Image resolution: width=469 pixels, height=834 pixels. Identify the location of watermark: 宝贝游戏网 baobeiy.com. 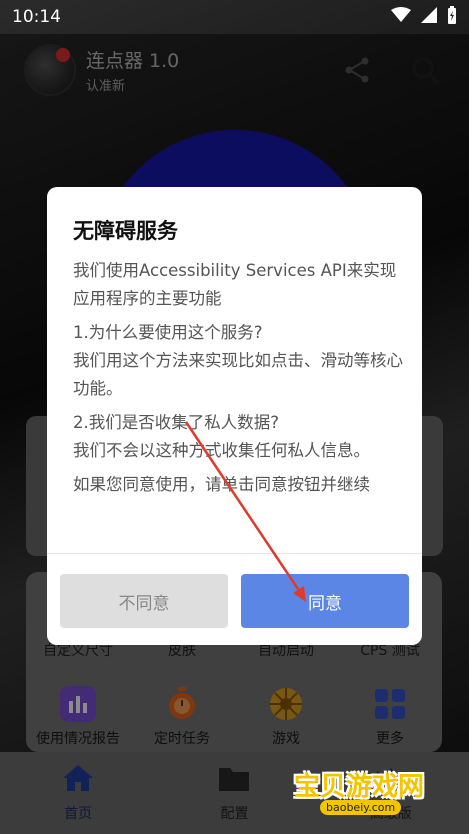
(375, 783).